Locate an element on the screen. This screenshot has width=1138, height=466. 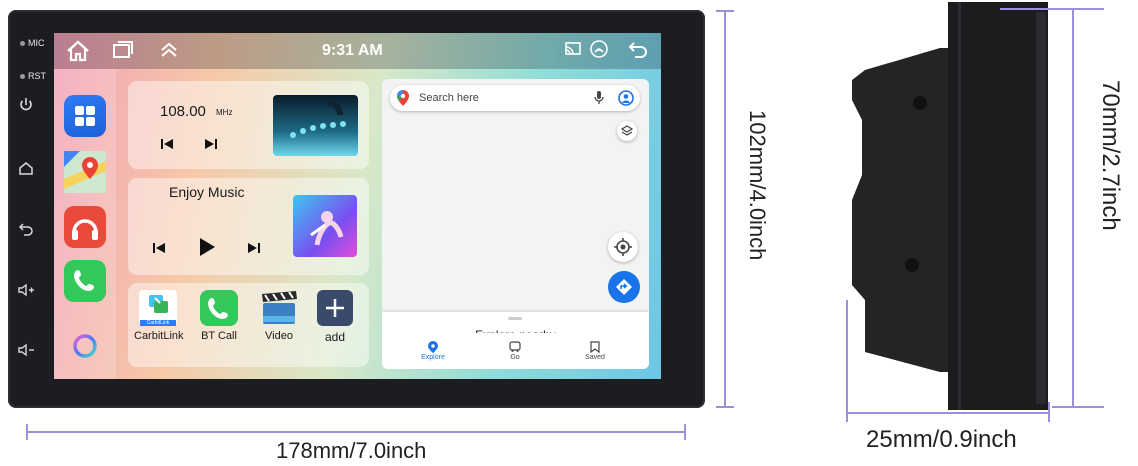
map-search-input: Search here is located at coordinates (449, 98).